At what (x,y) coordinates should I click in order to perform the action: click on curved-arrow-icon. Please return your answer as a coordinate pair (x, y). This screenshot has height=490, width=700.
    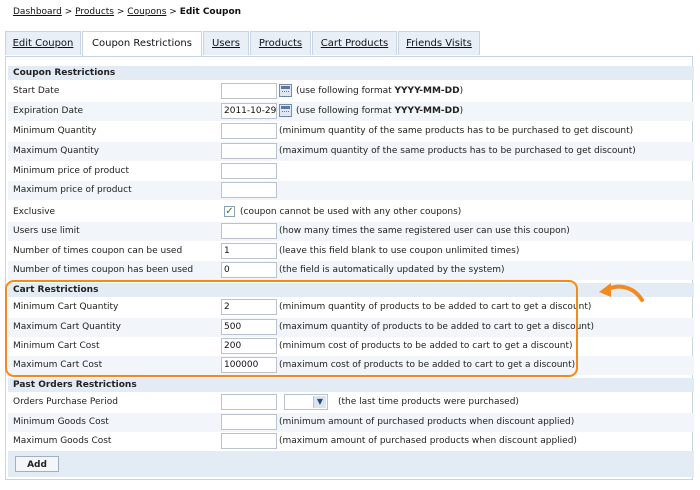
    Looking at the image, I should click on (621, 292).